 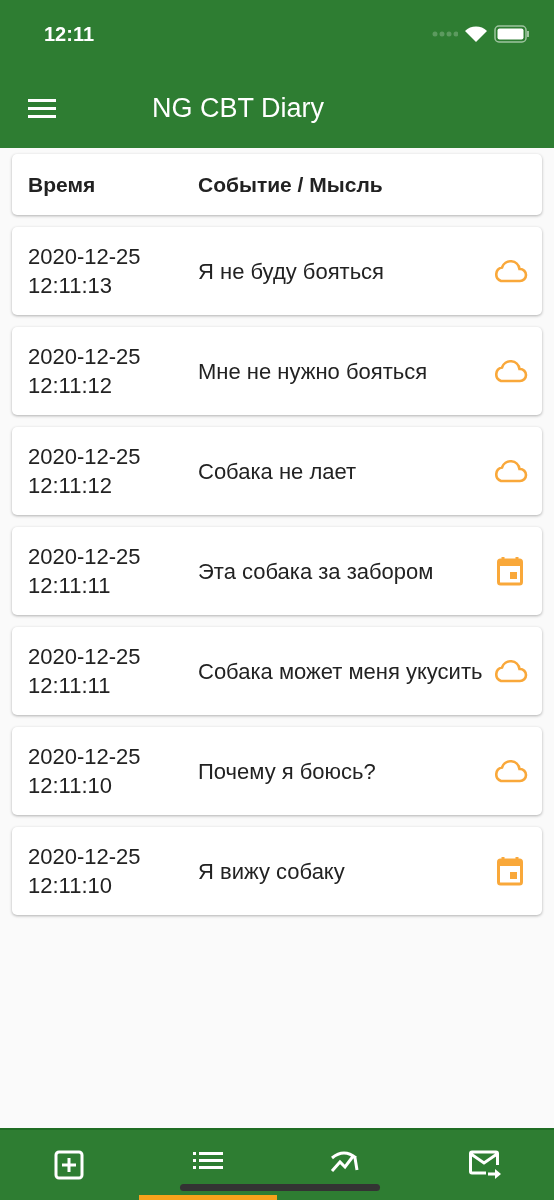 I want to click on entry-text: Собака не лает, so click(x=278, y=471).